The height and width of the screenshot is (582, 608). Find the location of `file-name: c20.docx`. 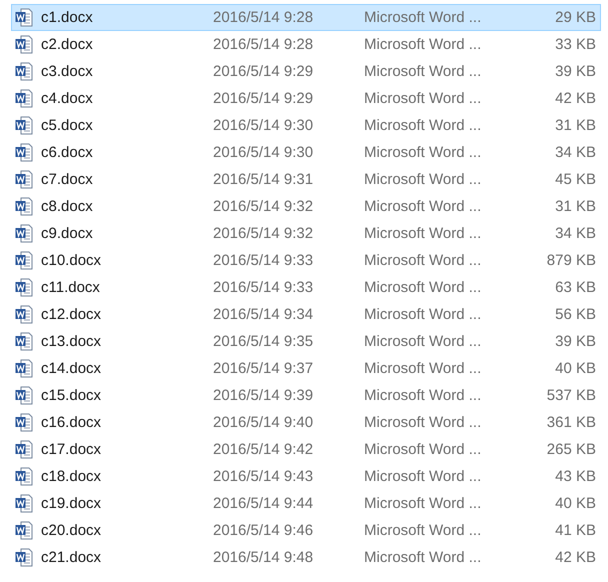

file-name: c20.docx is located at coordinates (71, 530).